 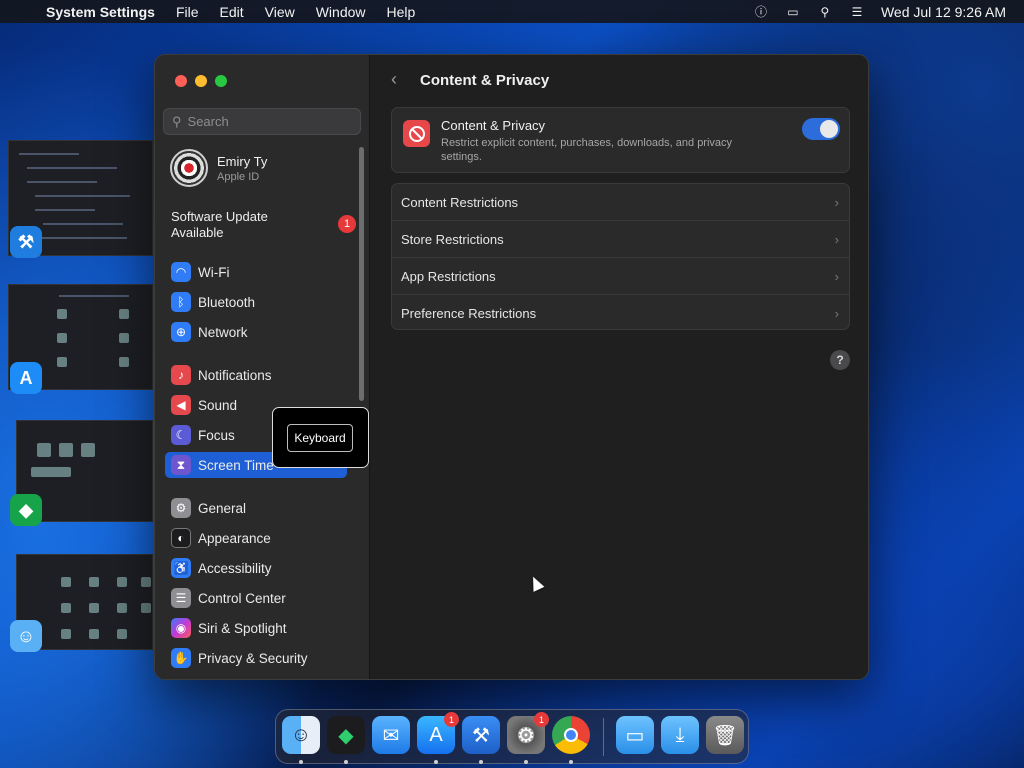 I want to click on sidebar-item-privacy-security: ✋ Privacy & Security, so click(x=256, y=658).